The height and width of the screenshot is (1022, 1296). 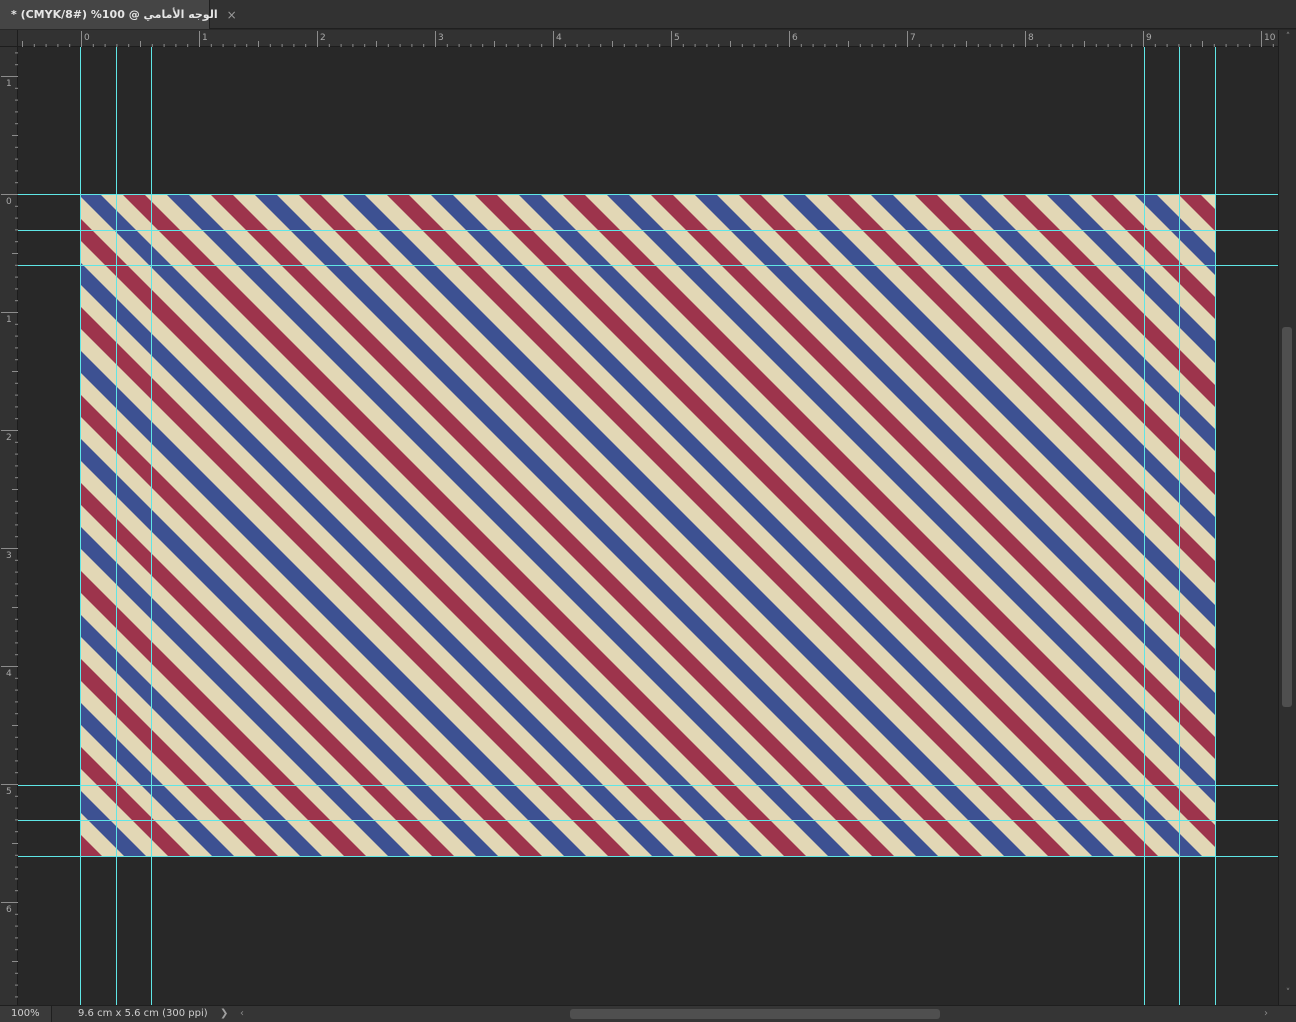 What do you see at coordinates (1149, 38) in the screenshot?
I see `ruler-label: 9` at bounding box center [1149, 38].